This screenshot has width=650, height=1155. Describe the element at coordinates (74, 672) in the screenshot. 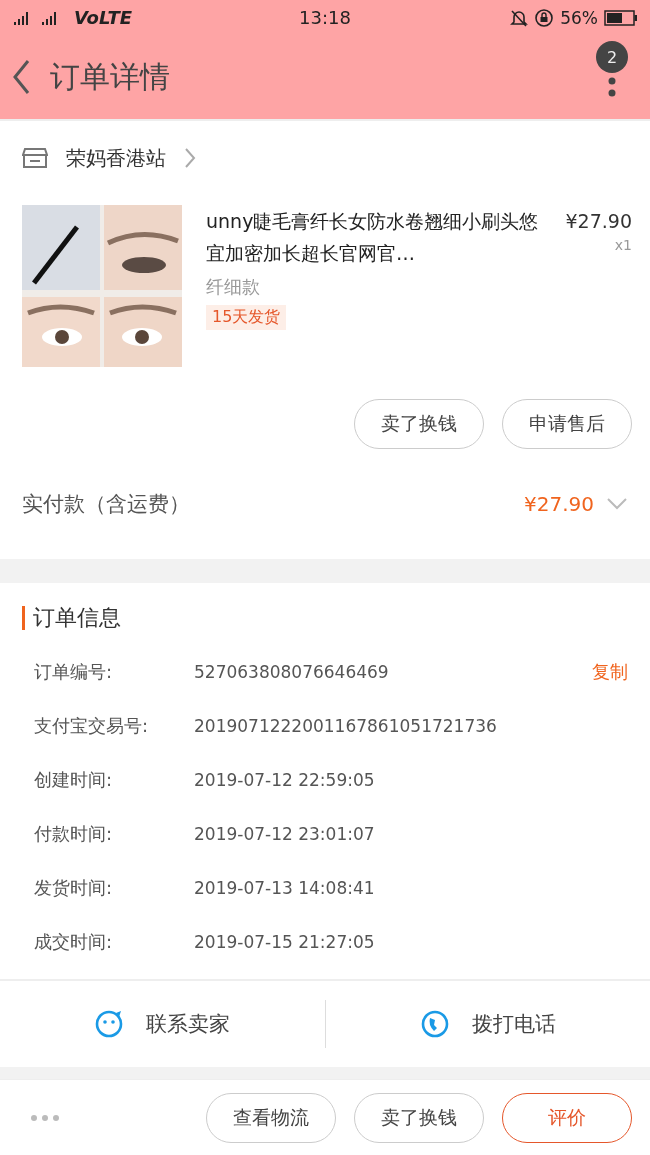

I see `field-label: 订单编号:` at that location.